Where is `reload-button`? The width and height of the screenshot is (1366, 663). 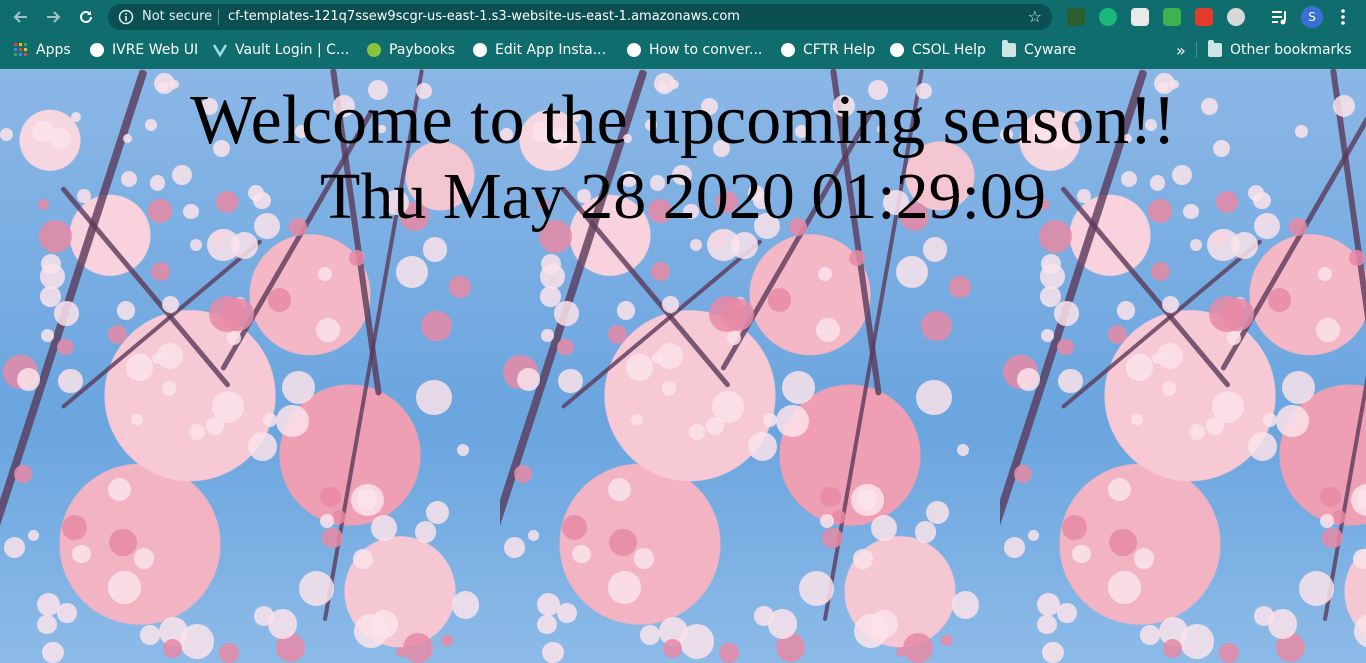 reload-button is located at coordinates (86, 17).